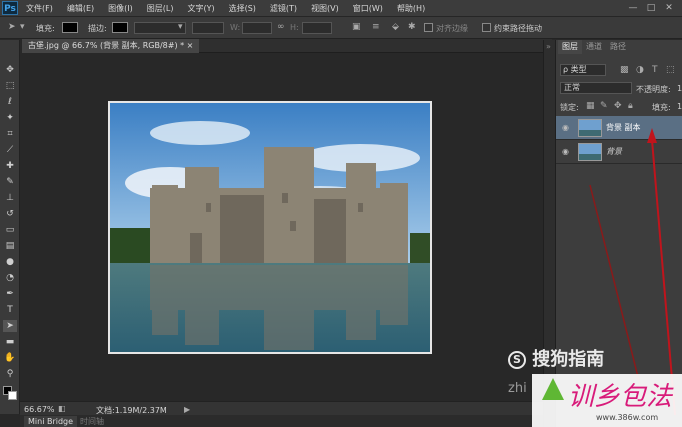 This screenshot has height=427, width=682. I want to click on site-logo-watermark: 训乡包法 www.386w.com, so click(607, 400).